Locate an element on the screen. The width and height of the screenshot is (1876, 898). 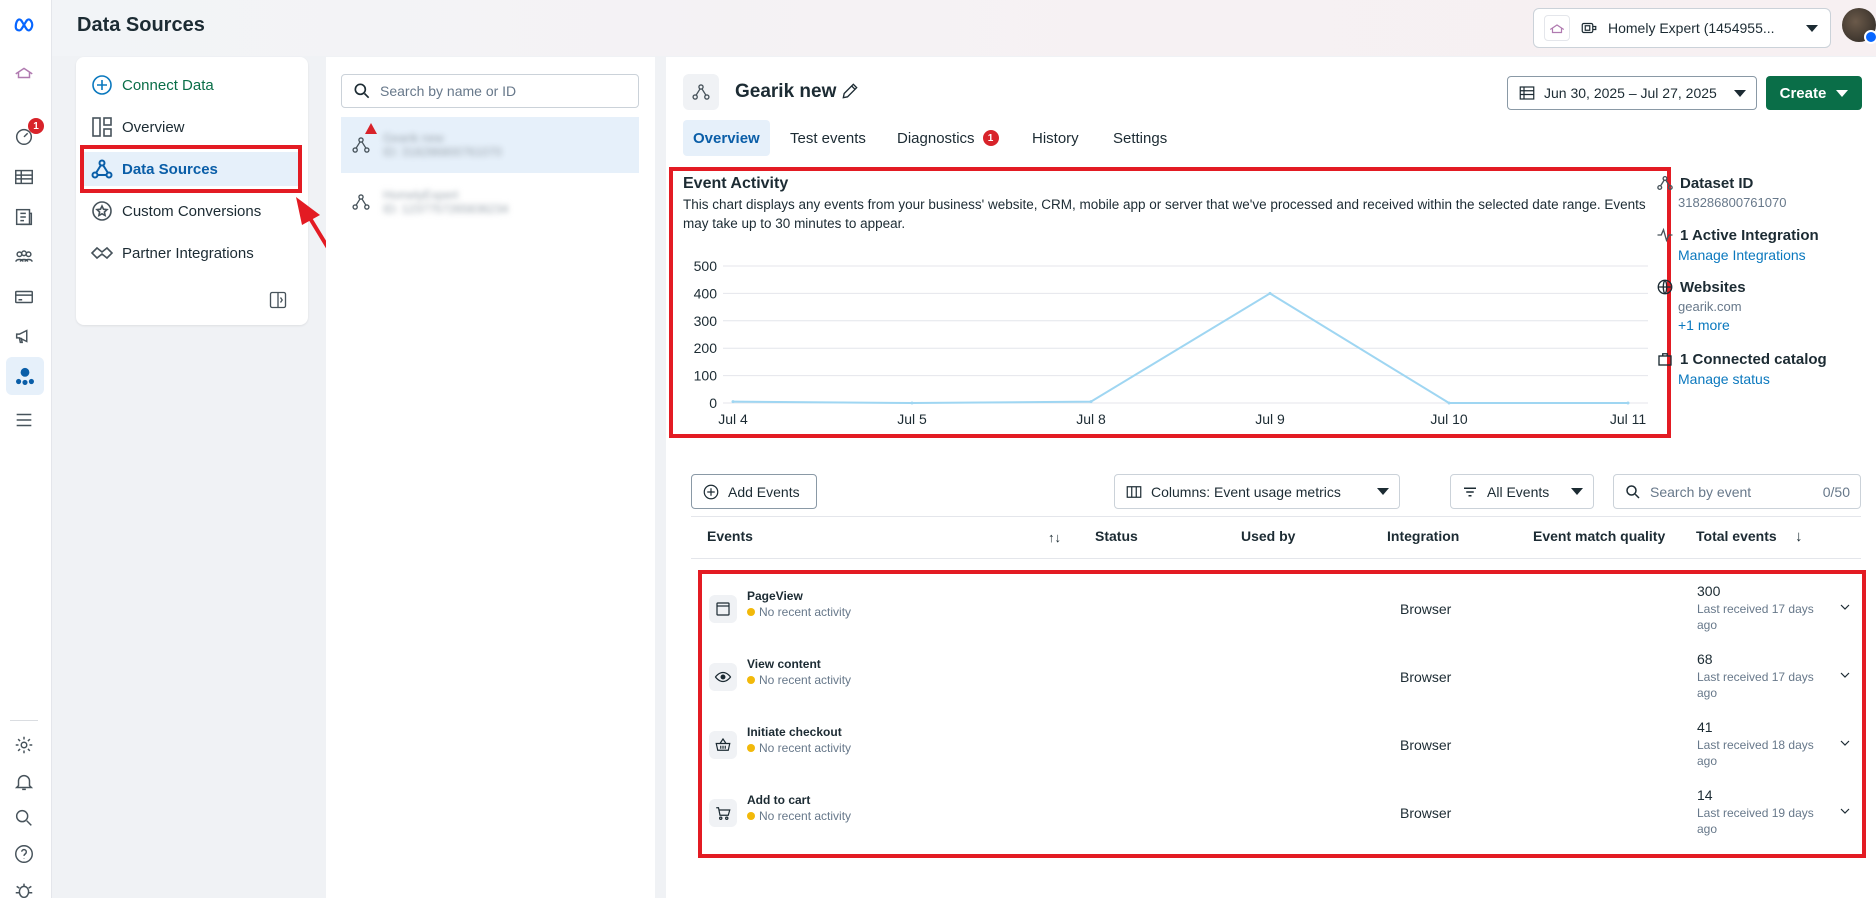
manage-integrations-link: Manage Integrations is located at coordinates (1748, 255).